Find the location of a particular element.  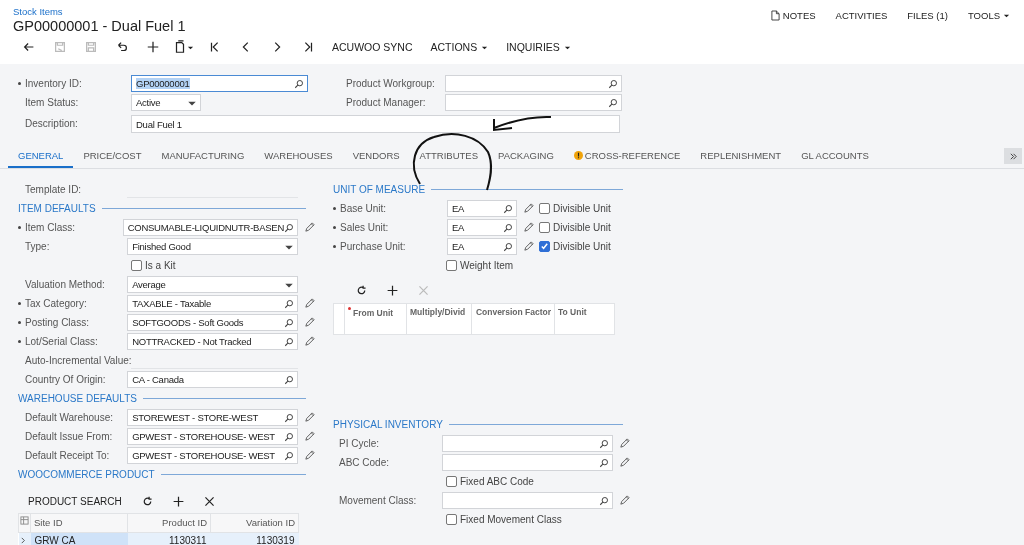

field-label: PI Cycle: is located at coordinates (359, 443).